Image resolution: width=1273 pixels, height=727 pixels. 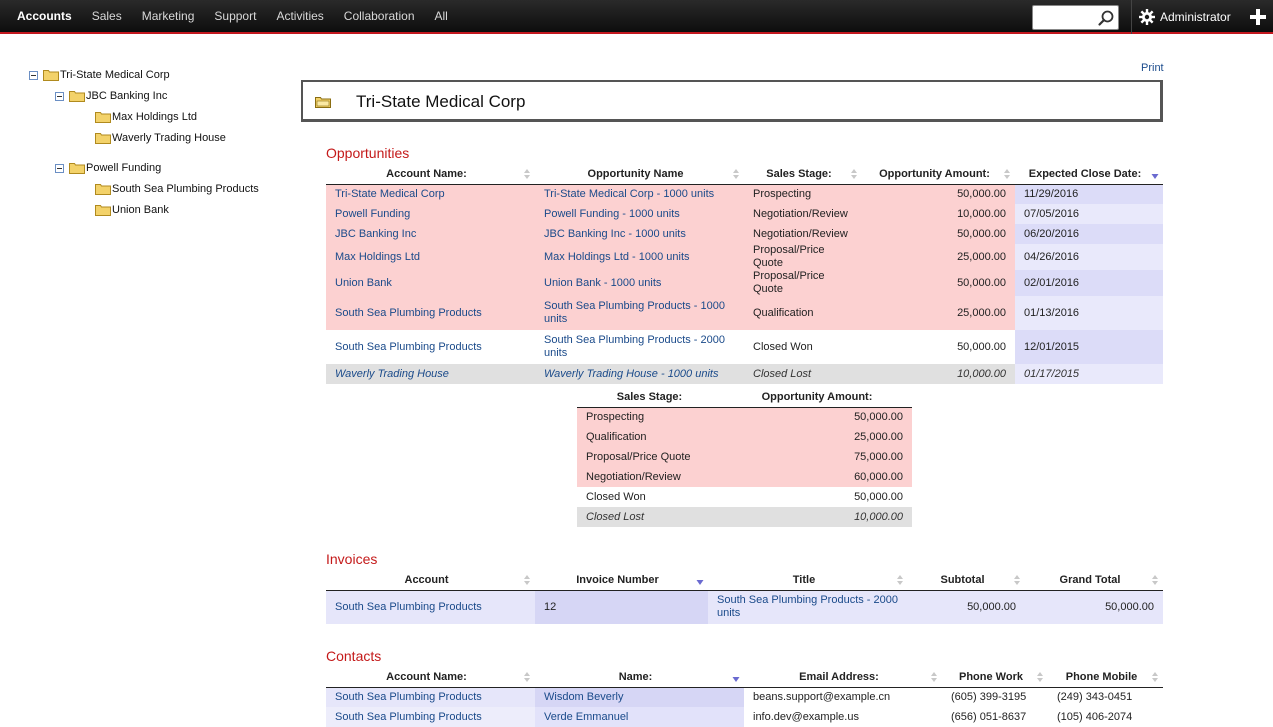 What do you see at coordinates (1066, 17) in the screenshot?
I see `search-input` at bounding box center [1066, 17].